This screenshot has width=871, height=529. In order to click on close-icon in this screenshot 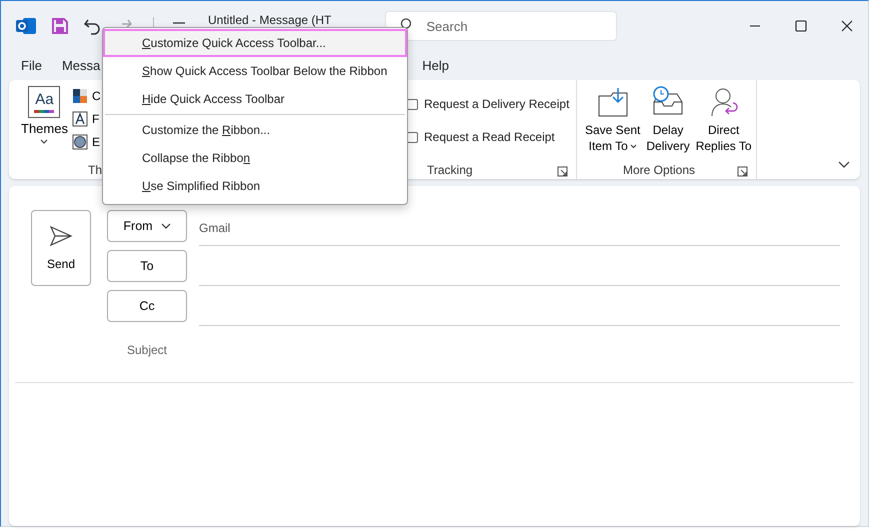, I will do `click(847, 26)`.